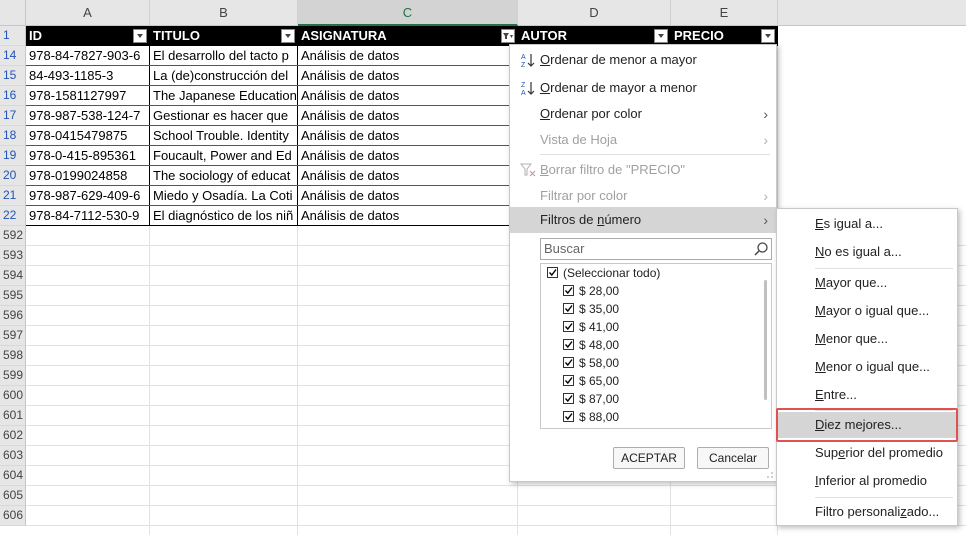 This screenshot has height=535, width=966. I want to click on number-filters-item: Filtros de número ›, so click(643, 220).